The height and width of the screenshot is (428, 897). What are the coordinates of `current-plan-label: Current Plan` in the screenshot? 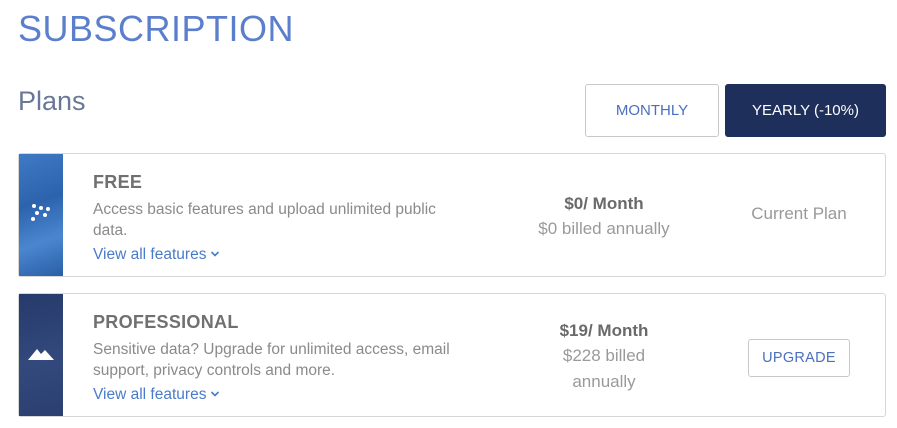 It's located at (799, 213).